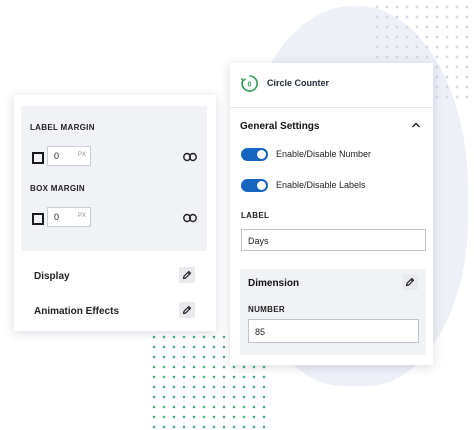  I want to click on enable-number-label: Enable/Disable Number, so click(324, 154).